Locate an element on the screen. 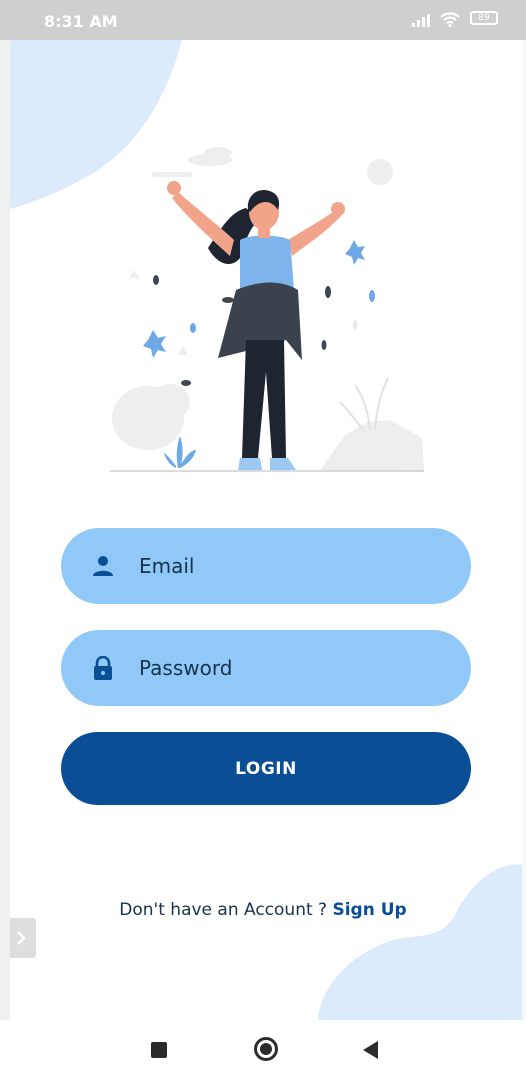 Image resolution: width=526 pixels, height=1080 pixels. status-time: 8:31 AM is located at coordinates (81, 21).